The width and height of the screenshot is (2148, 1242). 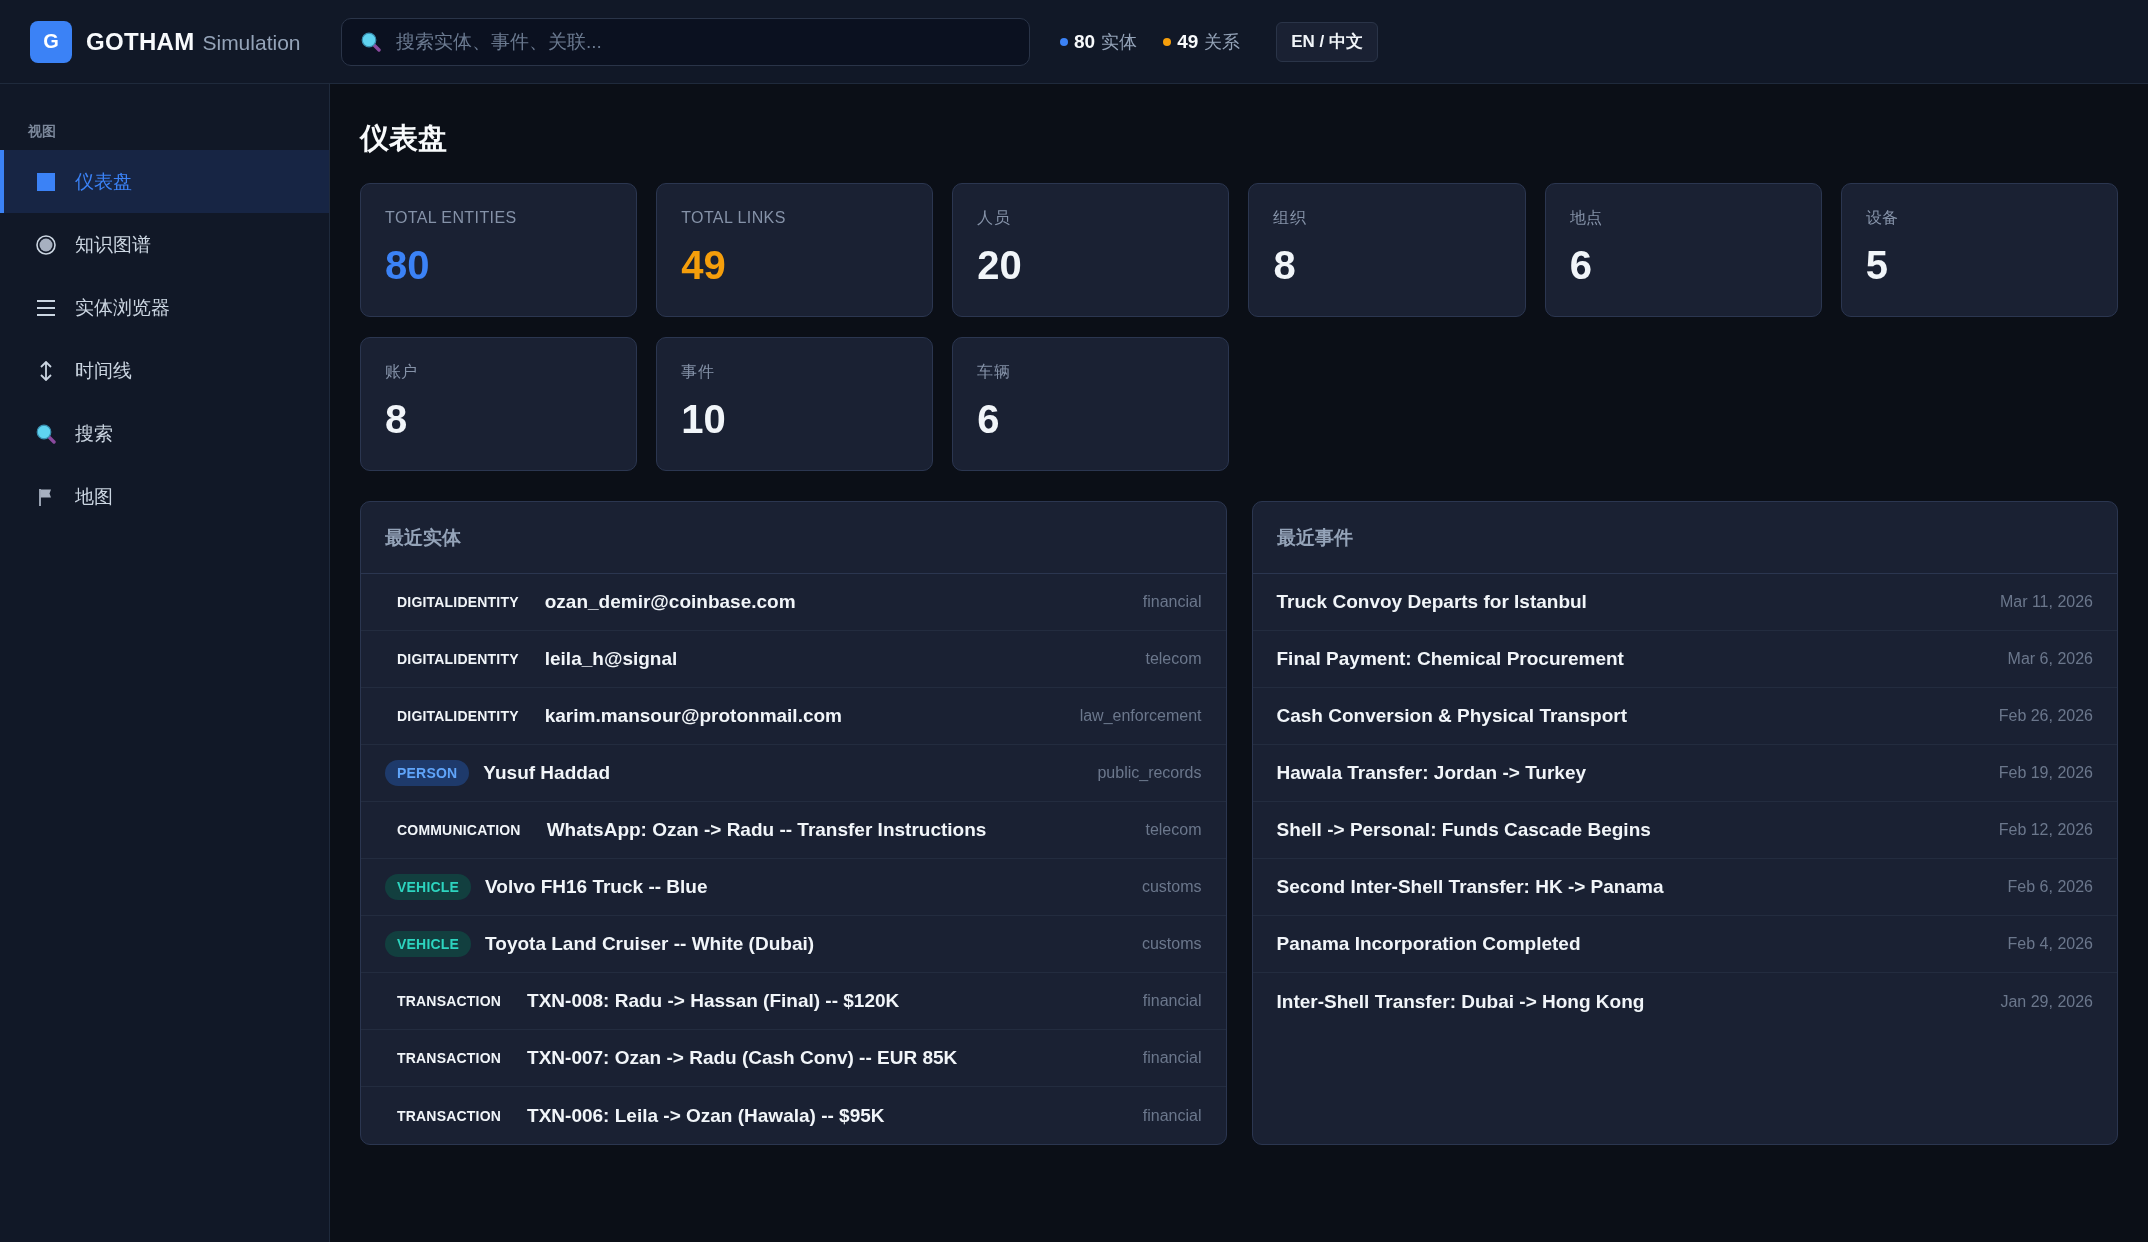 What do you see at coordinates (164, 307) in the screenshot?
I see `sidebar-item: 实体浏览器` at bounding box center [164, 307].